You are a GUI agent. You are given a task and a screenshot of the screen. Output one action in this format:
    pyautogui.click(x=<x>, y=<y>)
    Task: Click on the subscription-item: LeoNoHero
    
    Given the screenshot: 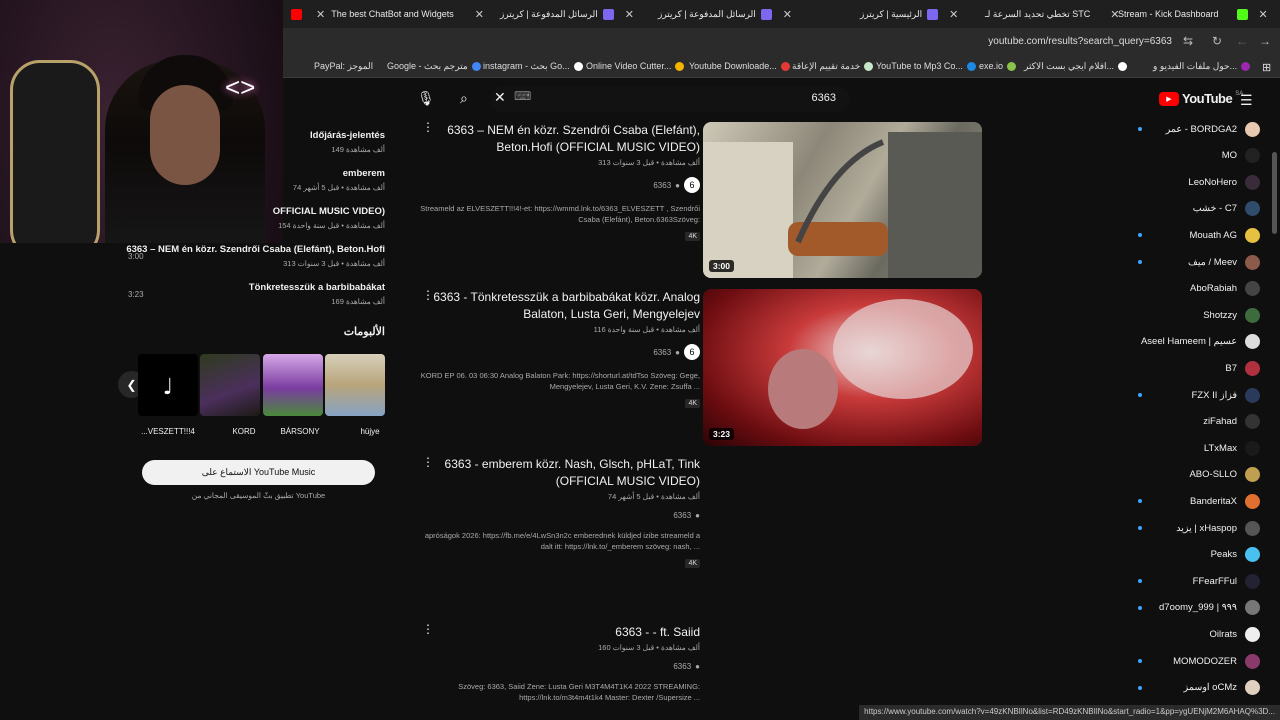 What is the action you would take?
    pyautogui.click(x=1190, y=182)
    